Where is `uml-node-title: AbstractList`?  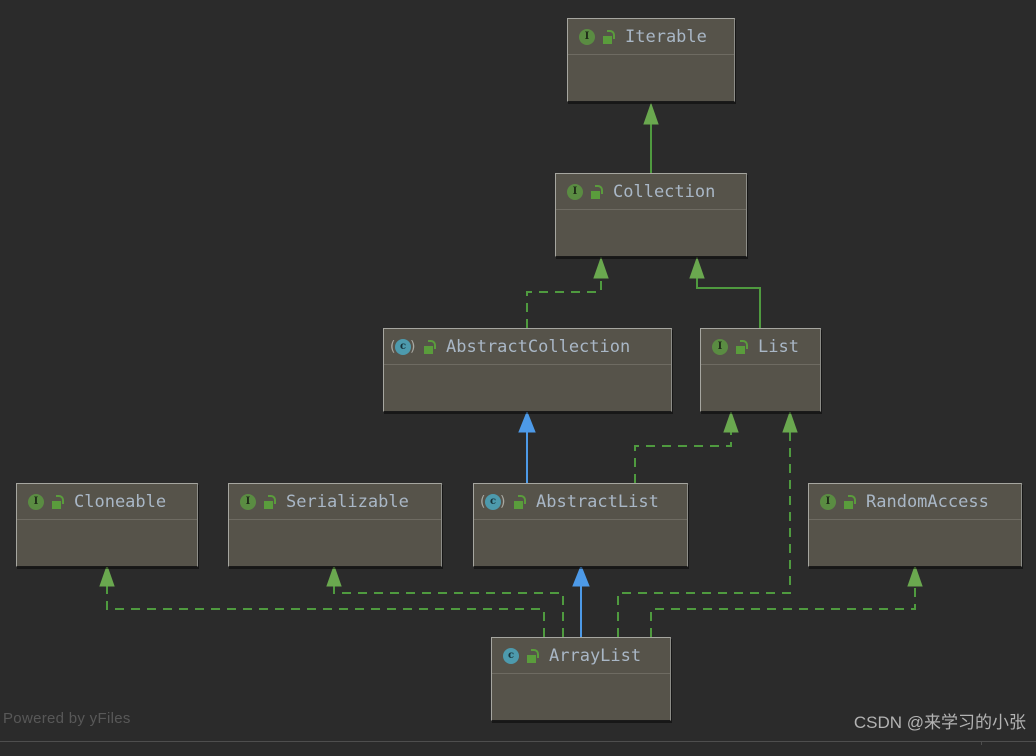 uml-node-title: AbstractList is located at coordinates (597, 501).